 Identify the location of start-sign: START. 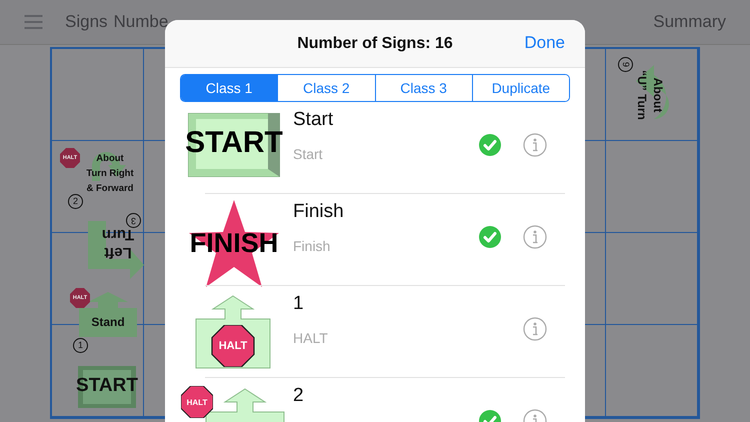
(107, 387).